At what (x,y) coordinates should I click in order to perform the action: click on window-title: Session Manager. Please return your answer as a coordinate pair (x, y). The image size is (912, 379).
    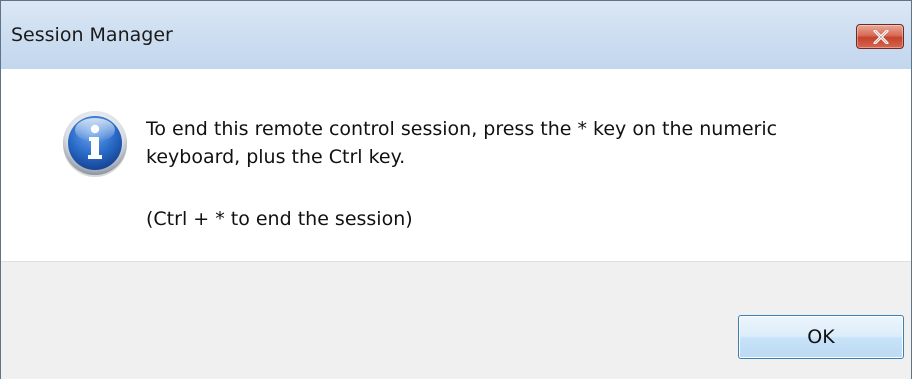
    Looking at the image, I should click on (92, 35).